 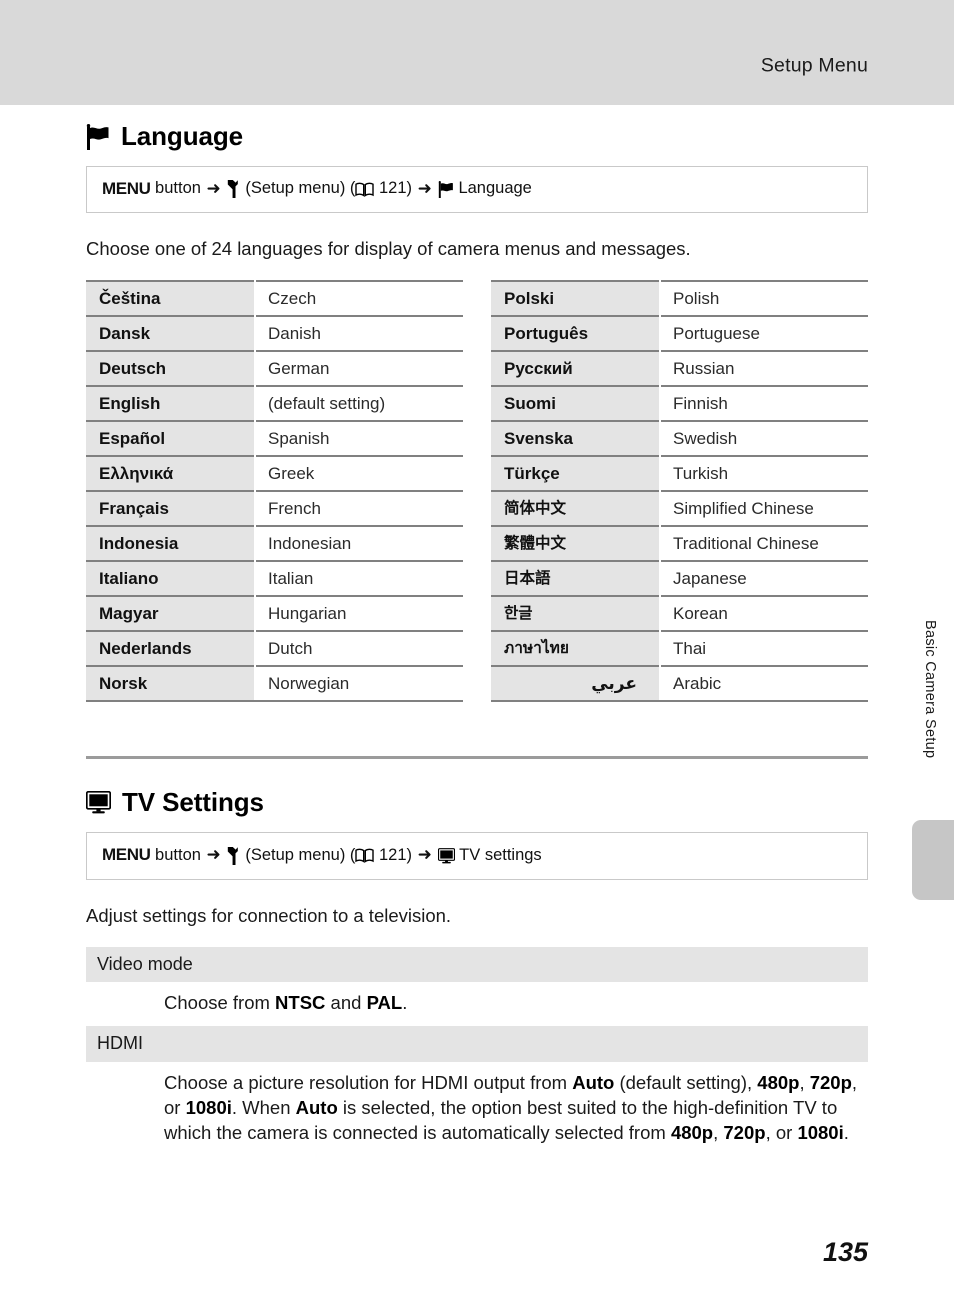 What do you see at coordinates (358, 298) in the screenshot?
I see `language-english-name: Czech` at bounding box center [358, 298].